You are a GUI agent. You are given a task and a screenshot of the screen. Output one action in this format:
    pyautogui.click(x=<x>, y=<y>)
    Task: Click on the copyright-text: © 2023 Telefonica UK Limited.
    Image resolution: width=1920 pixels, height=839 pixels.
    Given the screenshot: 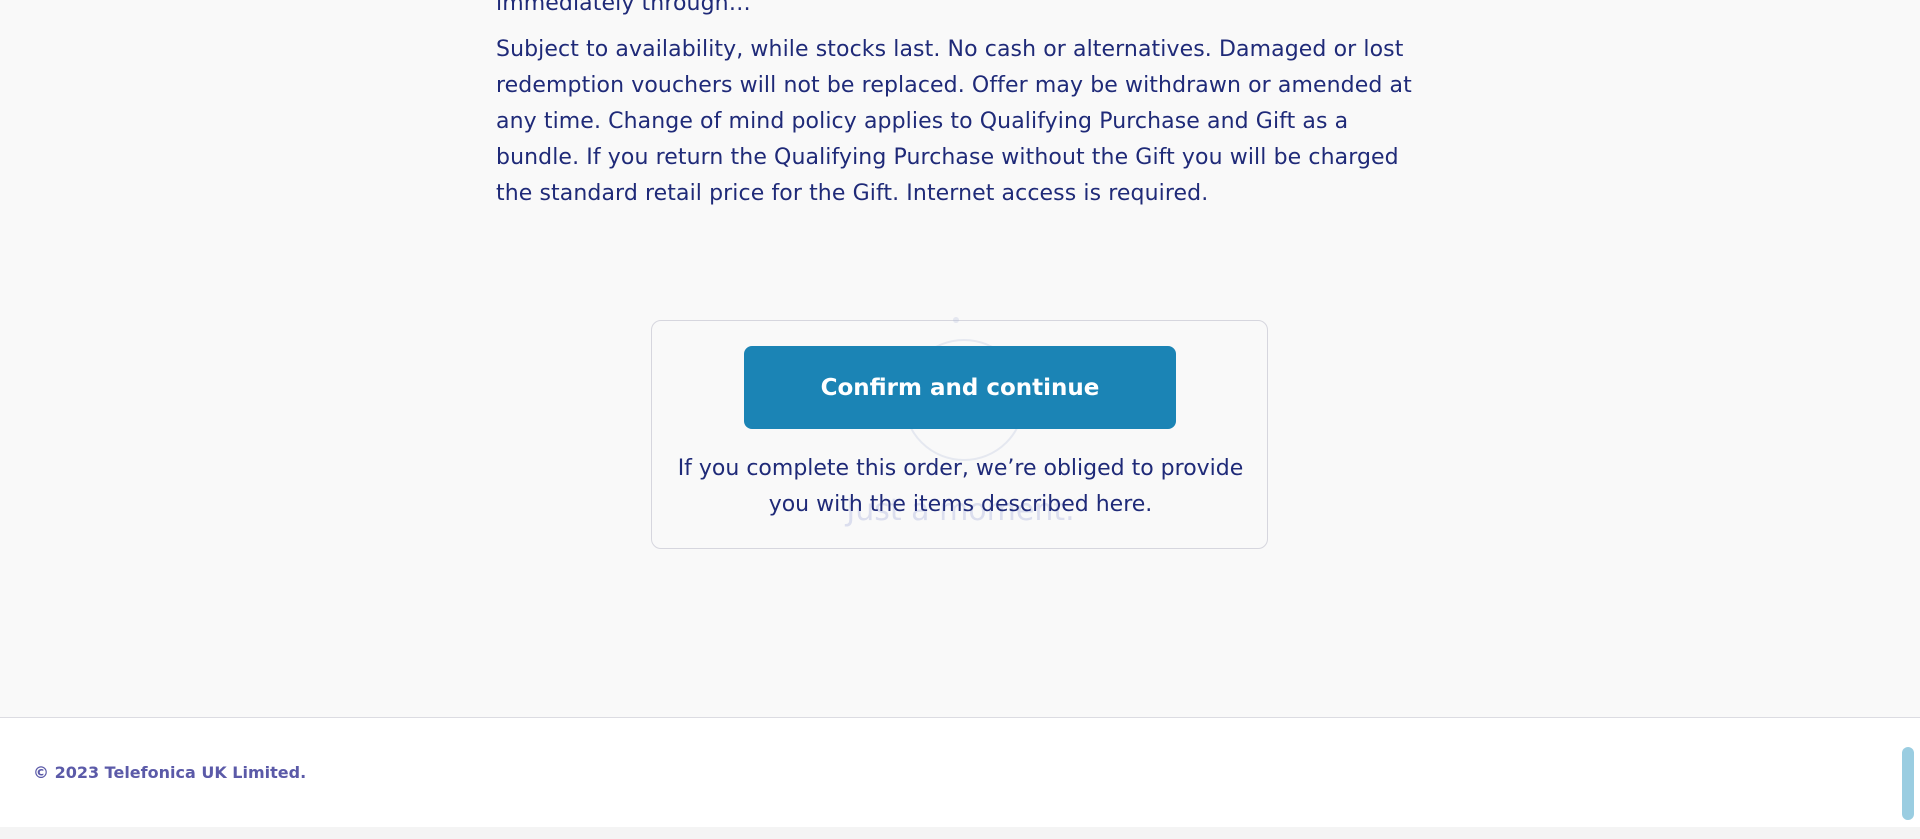 What is the action you would take?
    pyautogui.click(x=170, y=772)
    